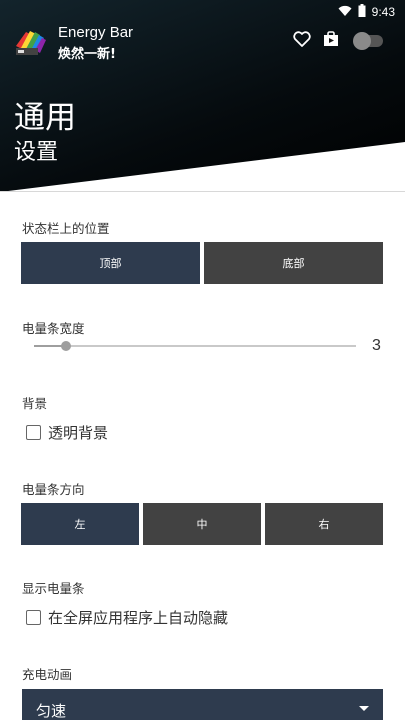 Image resolution: width=405 pixels, height=720 pixels. What do you see at coordinates (383, 12) in the screenshot?
I see `status-time: 9:43` at bounding box center [383, 12].